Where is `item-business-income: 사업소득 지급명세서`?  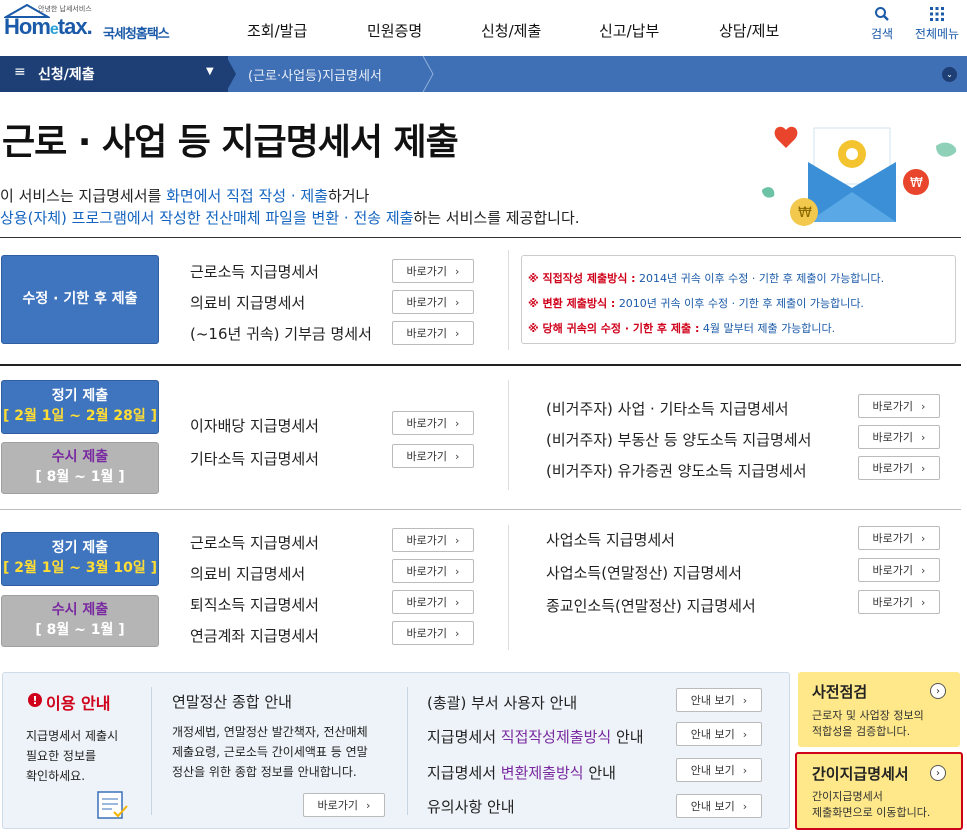 item-business-income: 사업소득 지급명세서 is located at coordinates (610, 540).